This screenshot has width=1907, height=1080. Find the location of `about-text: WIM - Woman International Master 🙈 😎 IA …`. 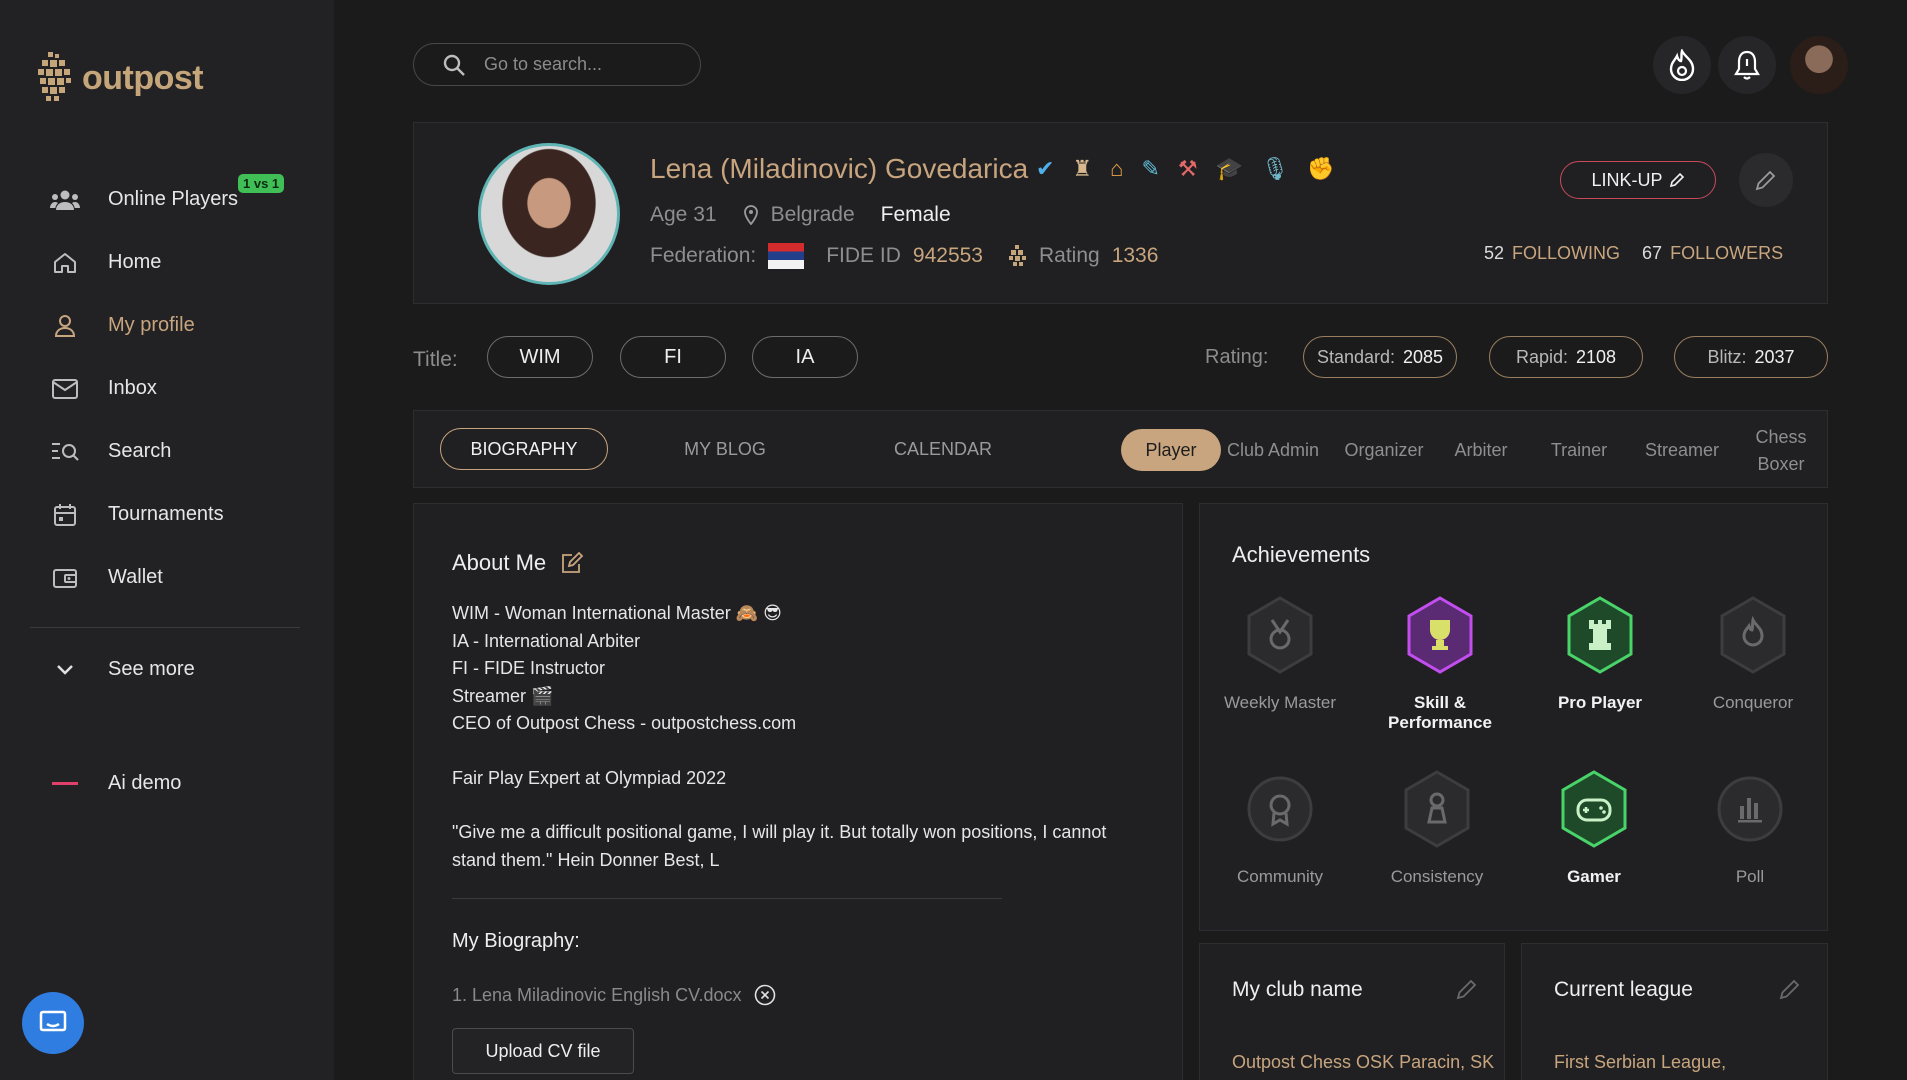

about-text: WIM - Woman International Master 🙈 😎 IA … is located at coordinates (802, 737).